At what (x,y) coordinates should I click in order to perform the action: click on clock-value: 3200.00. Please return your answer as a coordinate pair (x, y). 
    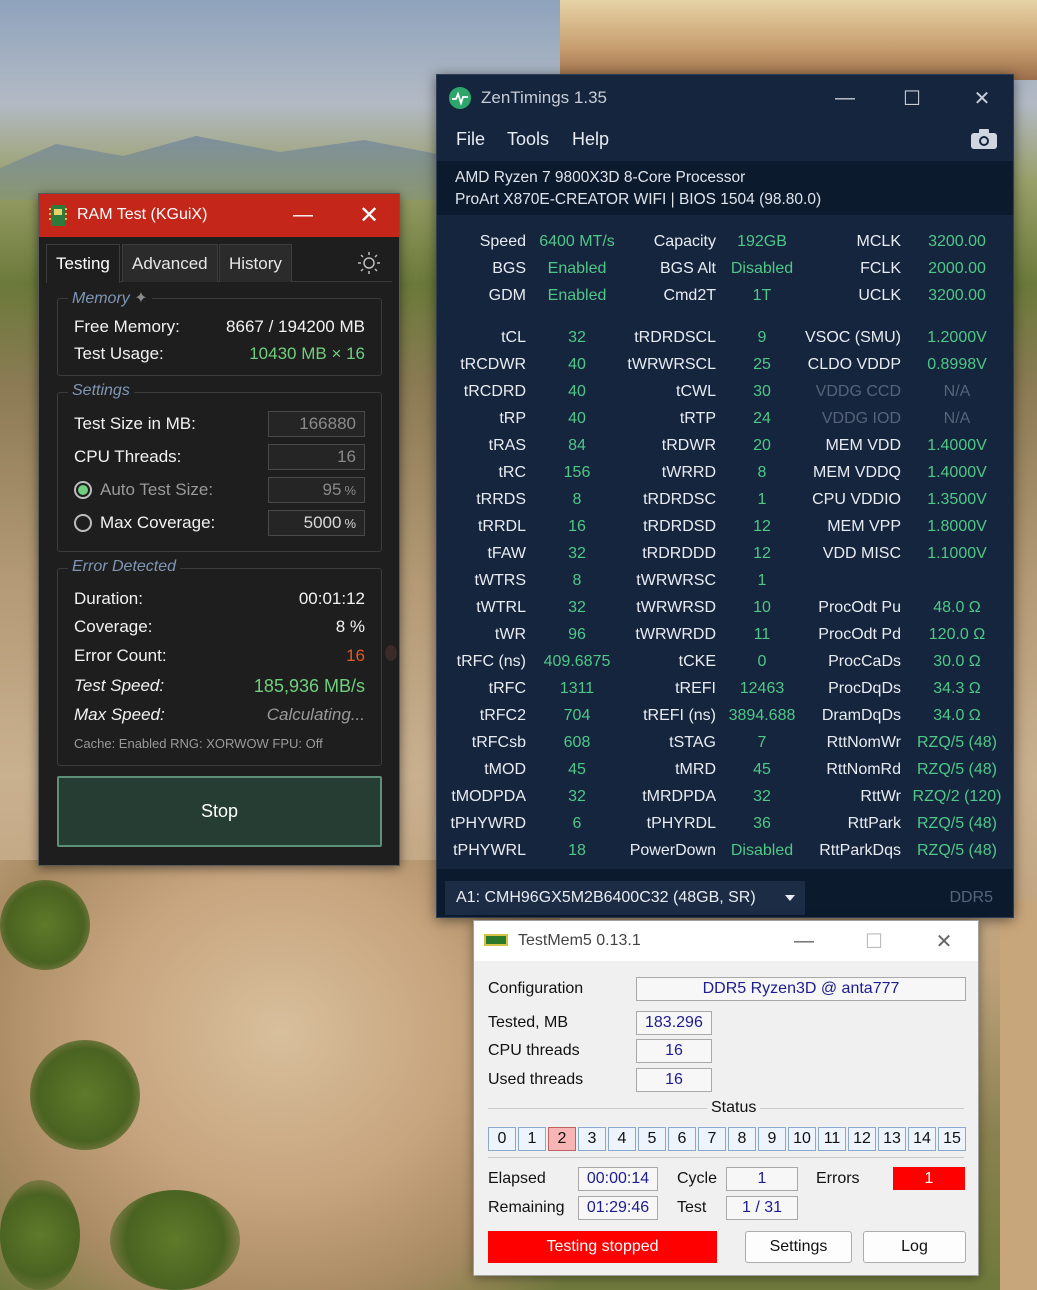
    Looking at the image, I should click on (957, 295).